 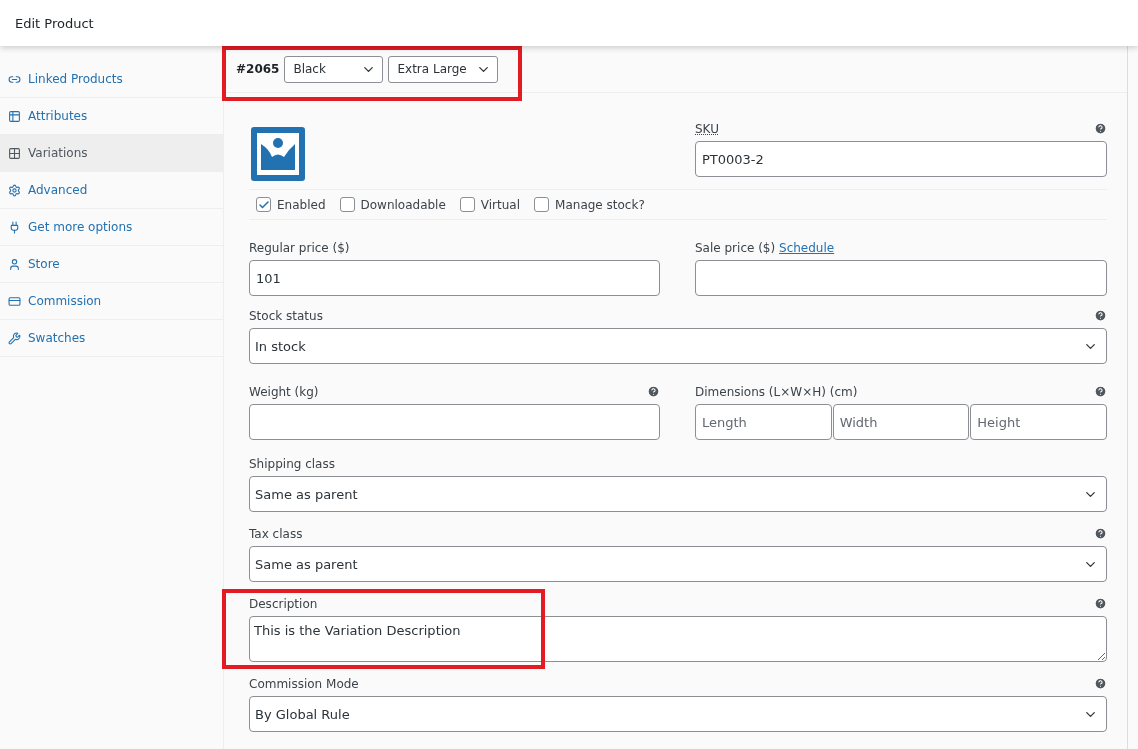 What do you see at coordinates (291, 204) in the screenshot?
I see `checkbox-label: Enabled` at bounding box center [291, 204].